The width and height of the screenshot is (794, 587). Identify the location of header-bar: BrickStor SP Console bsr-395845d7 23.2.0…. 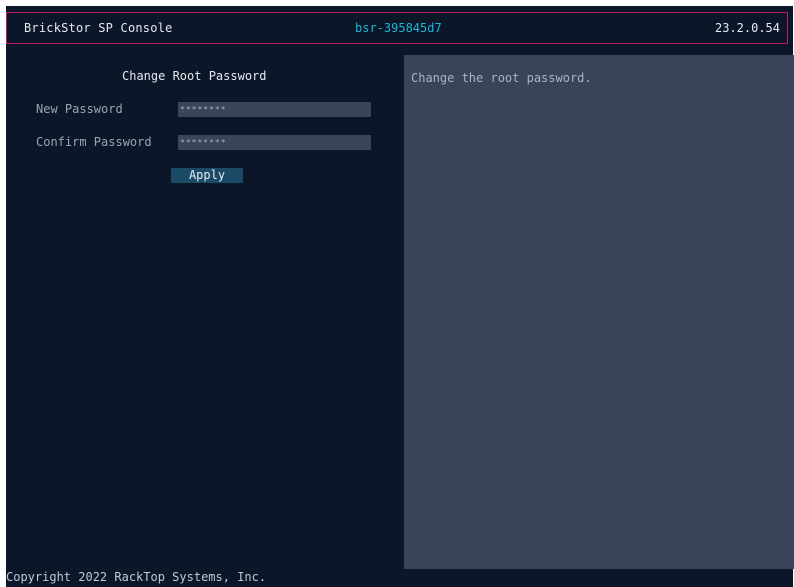
(397, 28).